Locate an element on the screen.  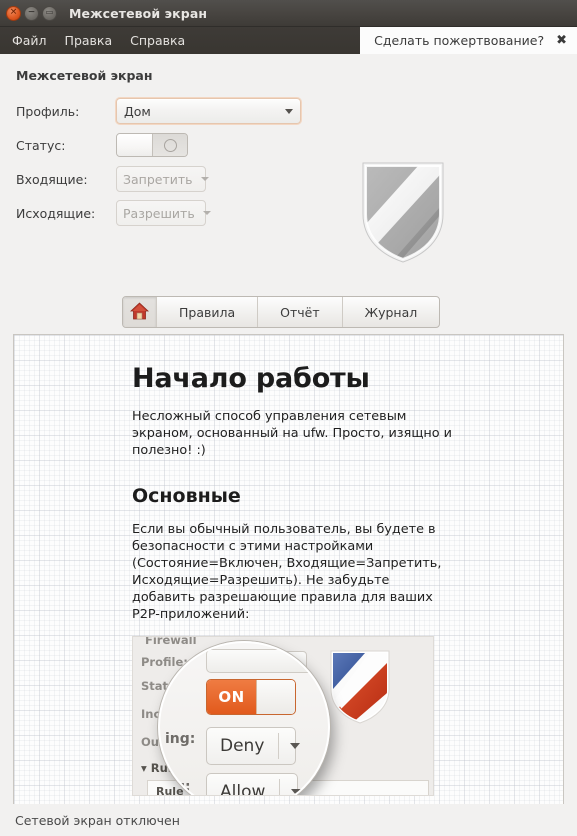
close-icon: ✖ is located at coordinates (561, 40).